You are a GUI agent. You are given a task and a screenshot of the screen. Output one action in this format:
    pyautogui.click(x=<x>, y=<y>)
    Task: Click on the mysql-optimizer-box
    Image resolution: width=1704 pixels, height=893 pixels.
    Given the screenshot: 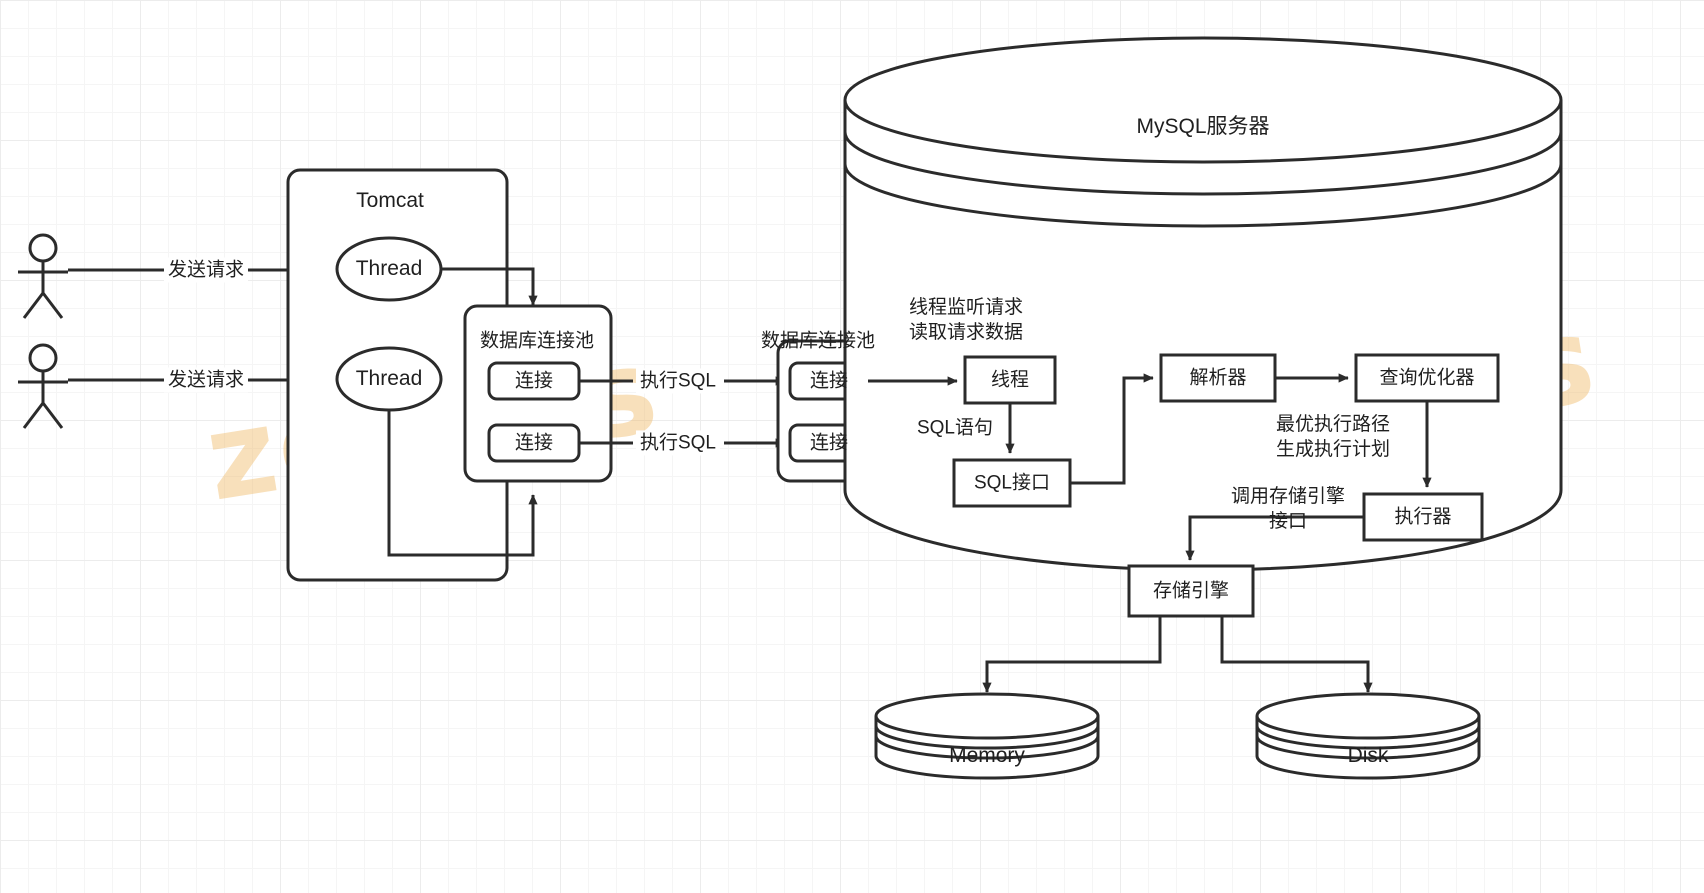 What is the action you would take?
    pyautogui.click(x=1427, y=378)
    